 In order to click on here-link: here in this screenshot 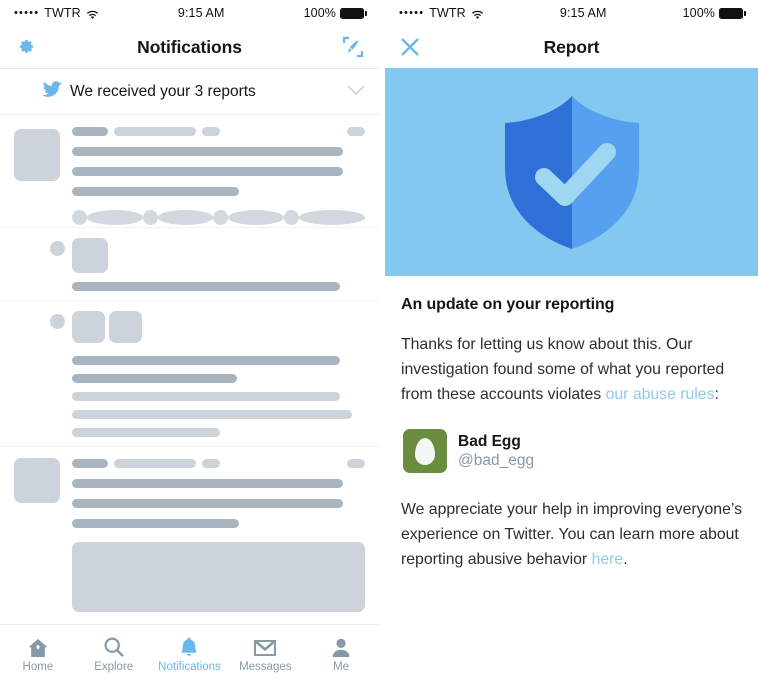, I will do `click(608, 559)`.